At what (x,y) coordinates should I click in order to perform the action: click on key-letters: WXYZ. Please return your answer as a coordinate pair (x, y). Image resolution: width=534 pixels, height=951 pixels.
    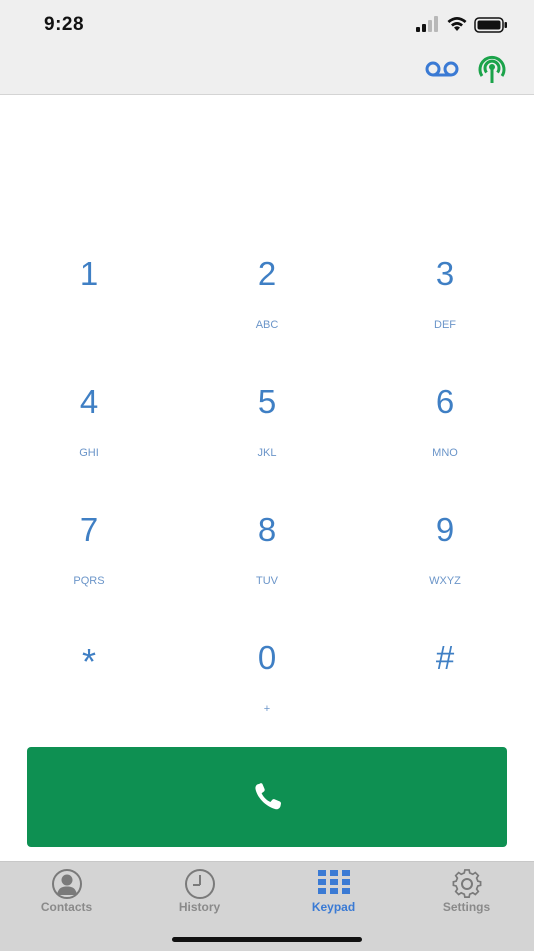
    Looking at the image, I should click on (445, 581).